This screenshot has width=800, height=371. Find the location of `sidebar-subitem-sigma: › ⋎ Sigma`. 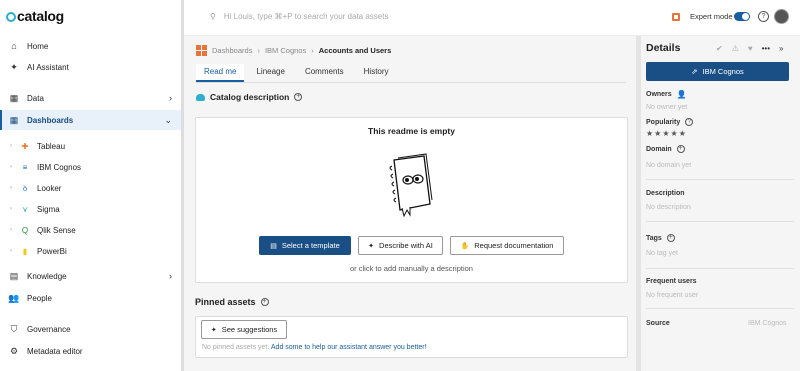

sidebar-subitem-sigma: › ⋎ Sigma is located at coordinates (90, 209).